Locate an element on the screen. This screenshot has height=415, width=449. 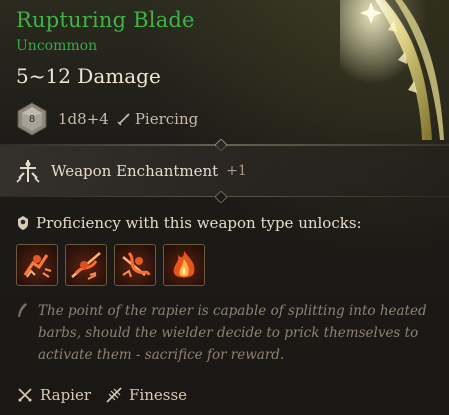
item-name: Rupturing Blade is located at coordinates (105, 20).